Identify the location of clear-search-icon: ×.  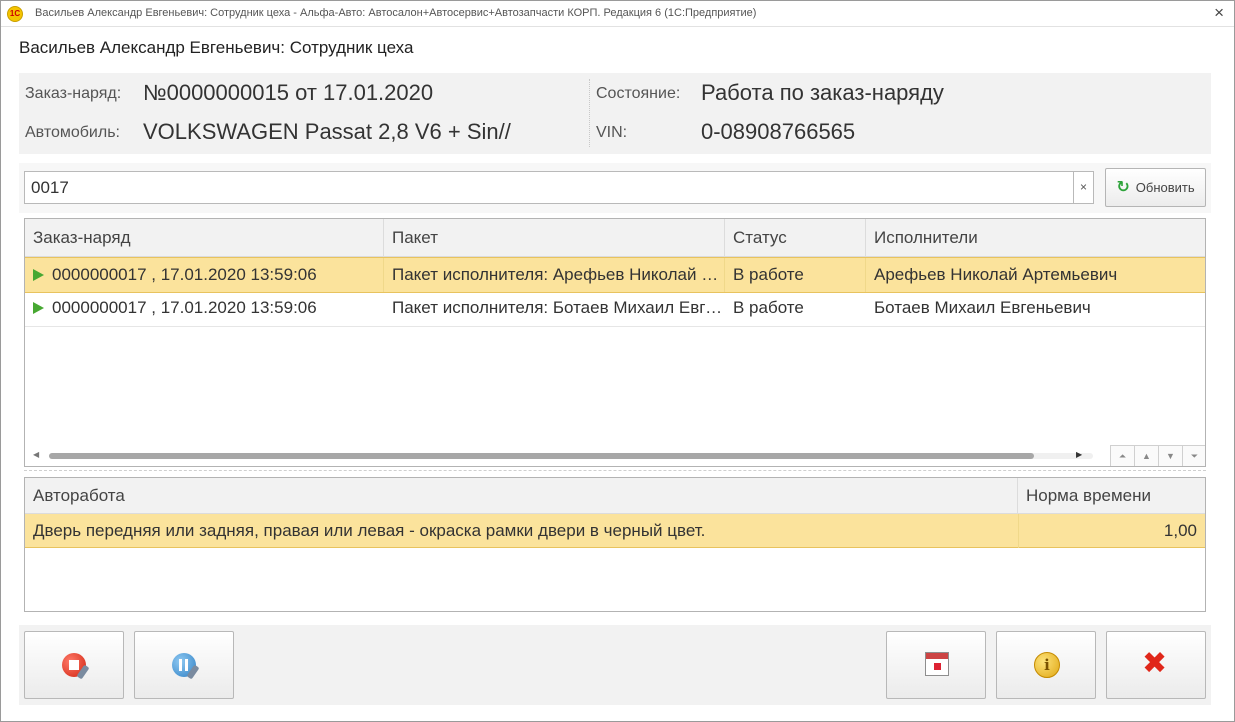
(1084, 187).